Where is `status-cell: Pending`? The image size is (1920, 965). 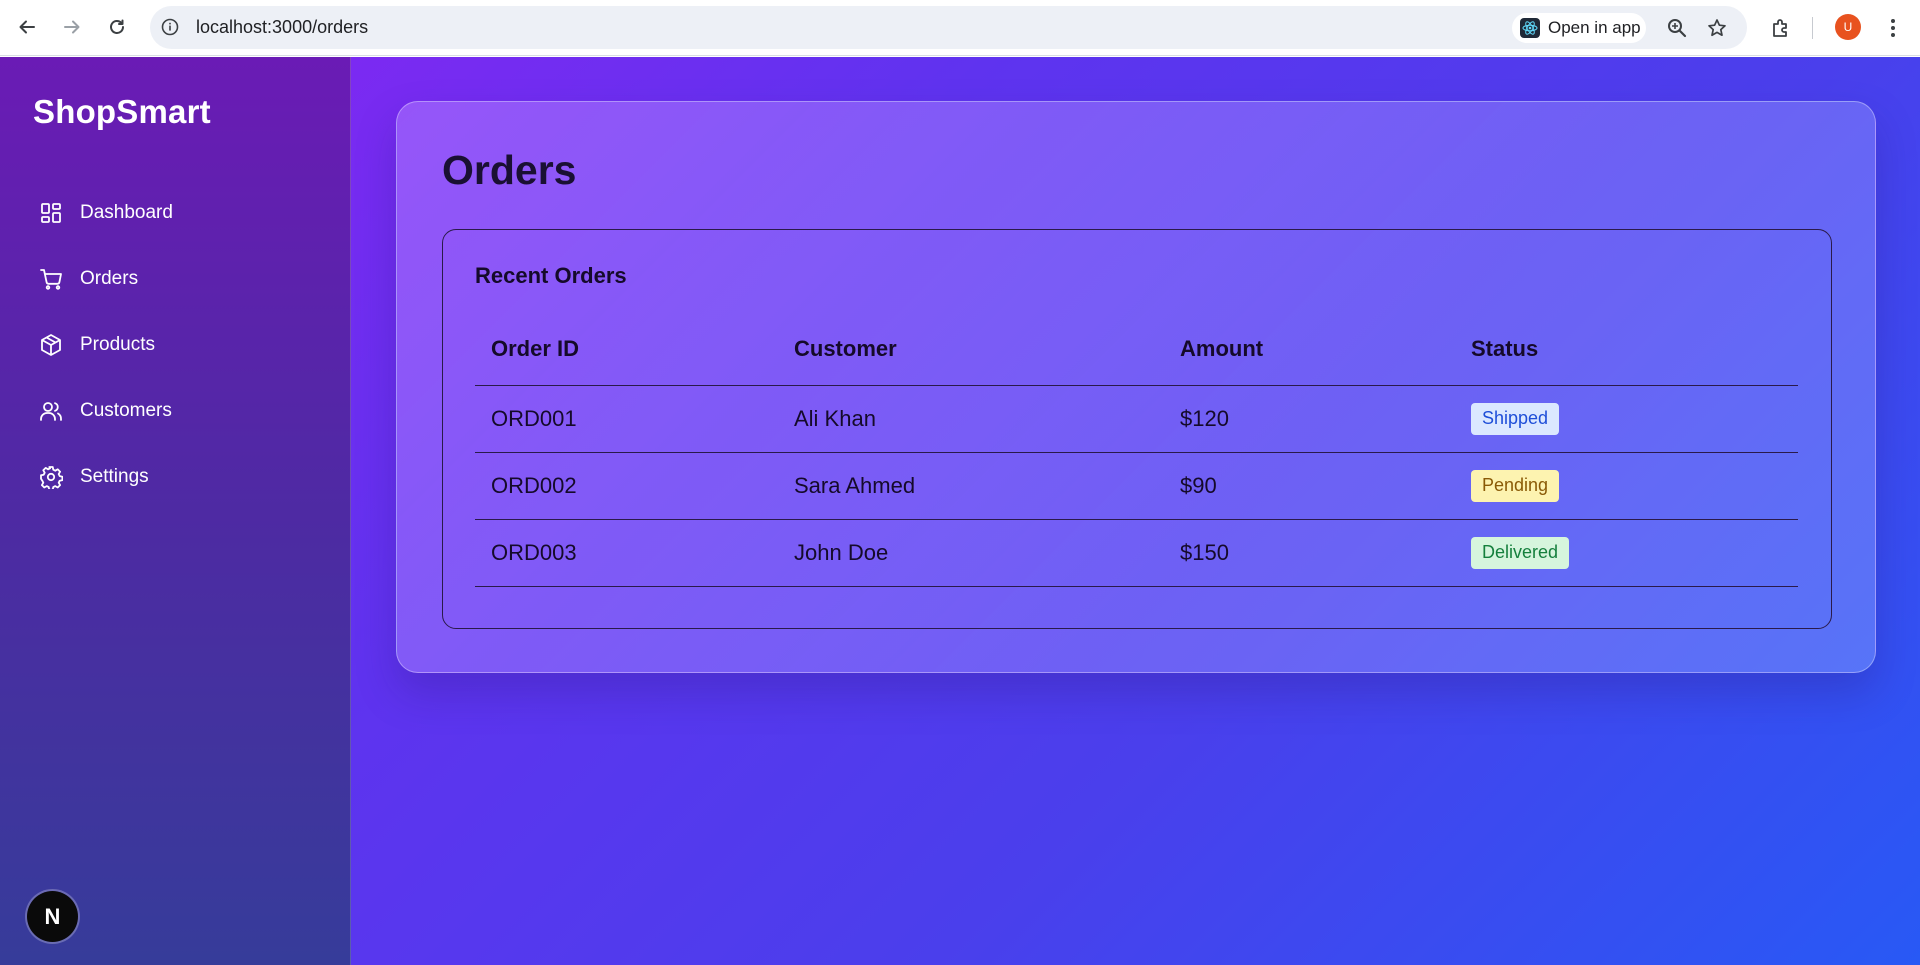 status-cell: Pending is located at coordinates (1626, 486).